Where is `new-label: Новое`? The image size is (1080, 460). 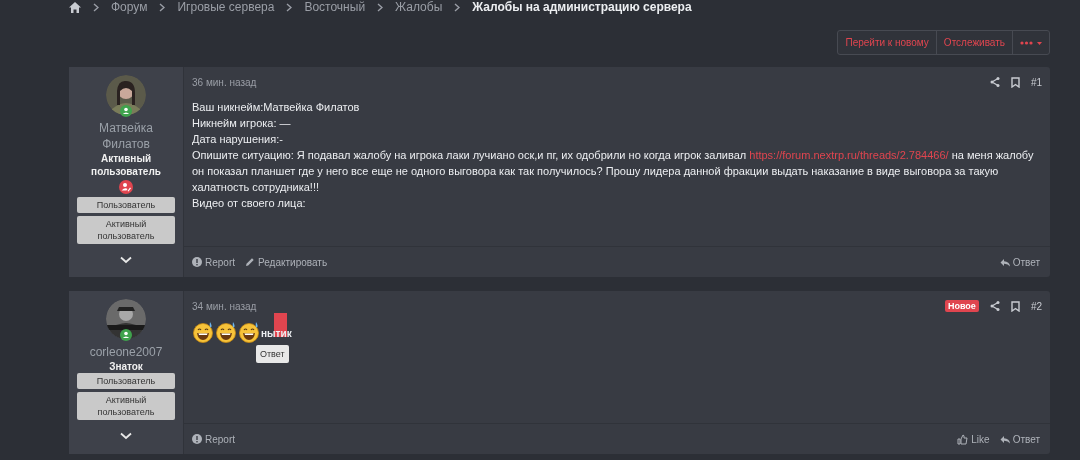
new-label: Новое is located at coordinates (961, 306).